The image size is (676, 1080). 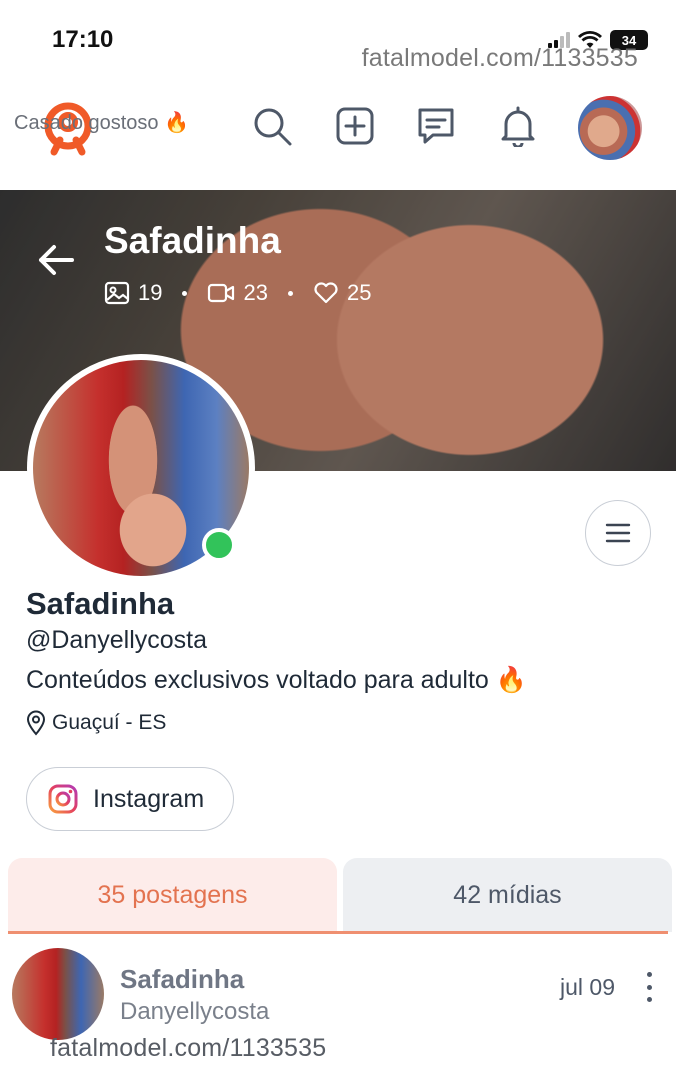 I want to click on active-tab-indicator, so click(x=338, y=932).